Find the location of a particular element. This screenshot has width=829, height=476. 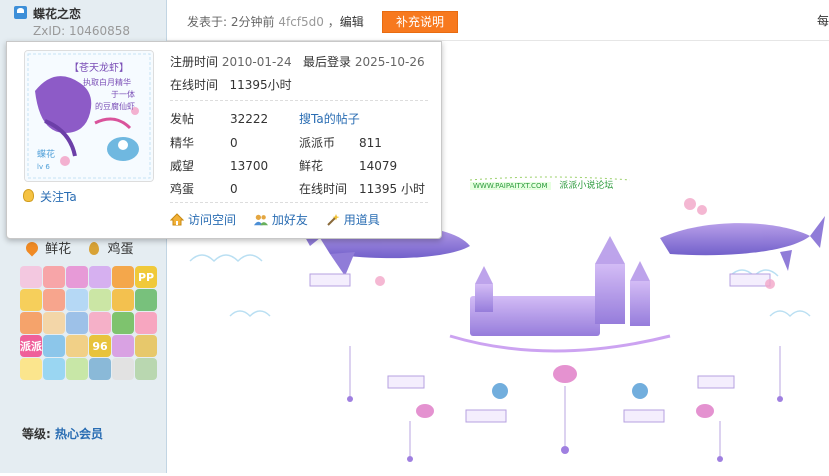

add-friend-icon is located at coordinates (260, 220).